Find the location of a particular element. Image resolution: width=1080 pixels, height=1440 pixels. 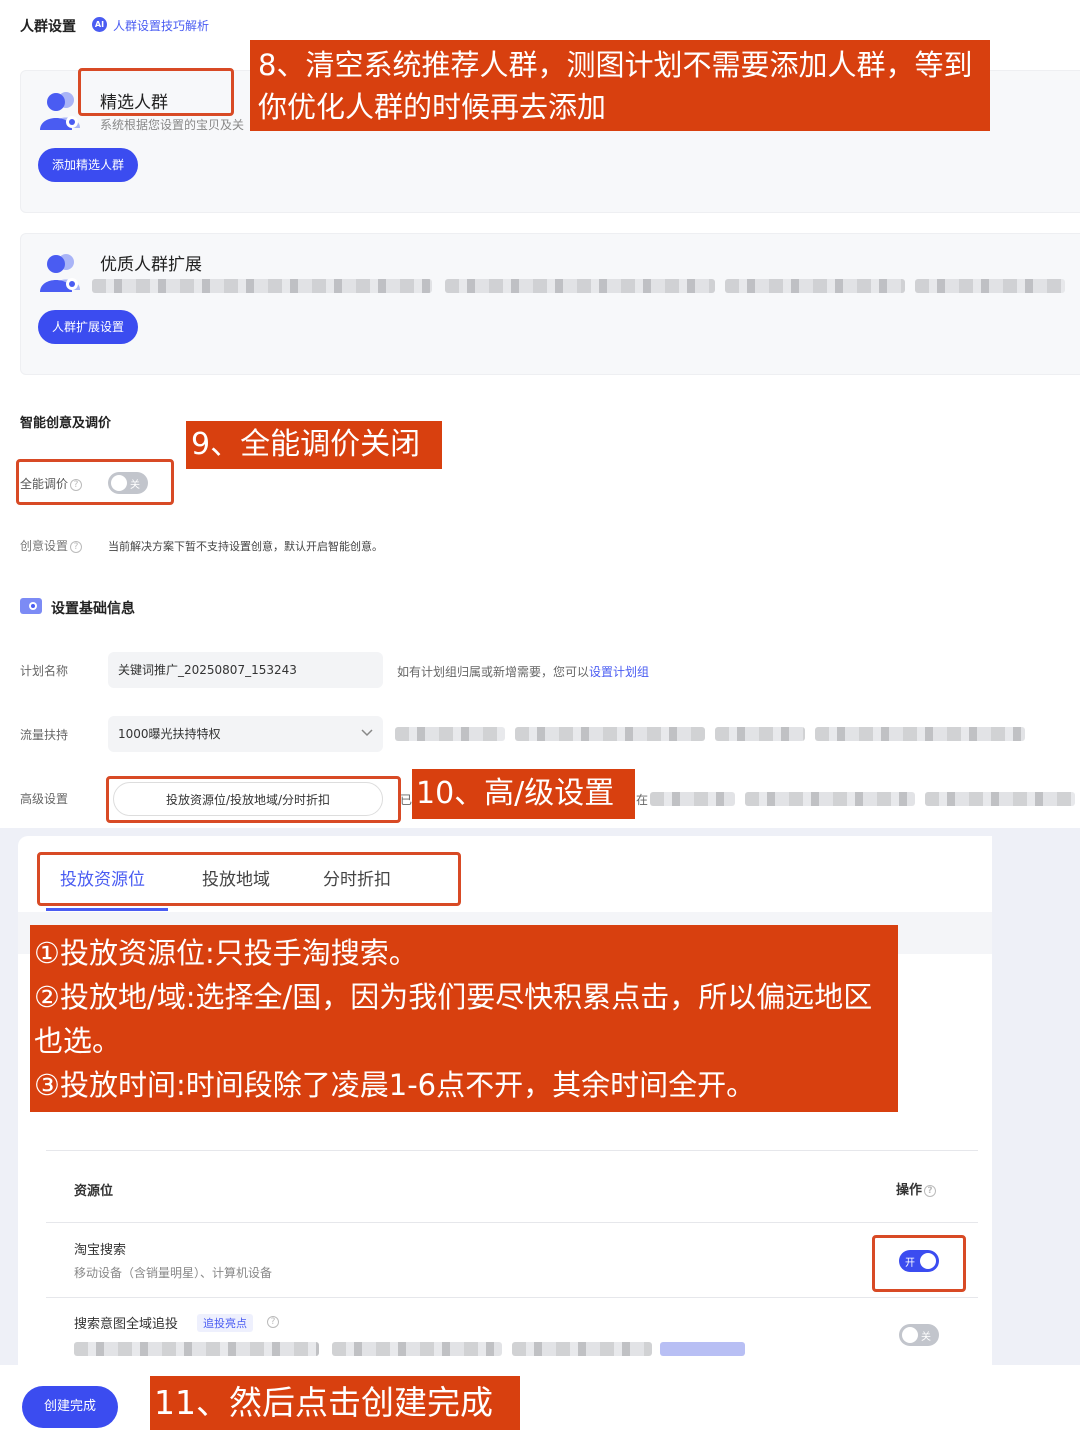

active-tab-indicator is located at coordinates (107, 909).